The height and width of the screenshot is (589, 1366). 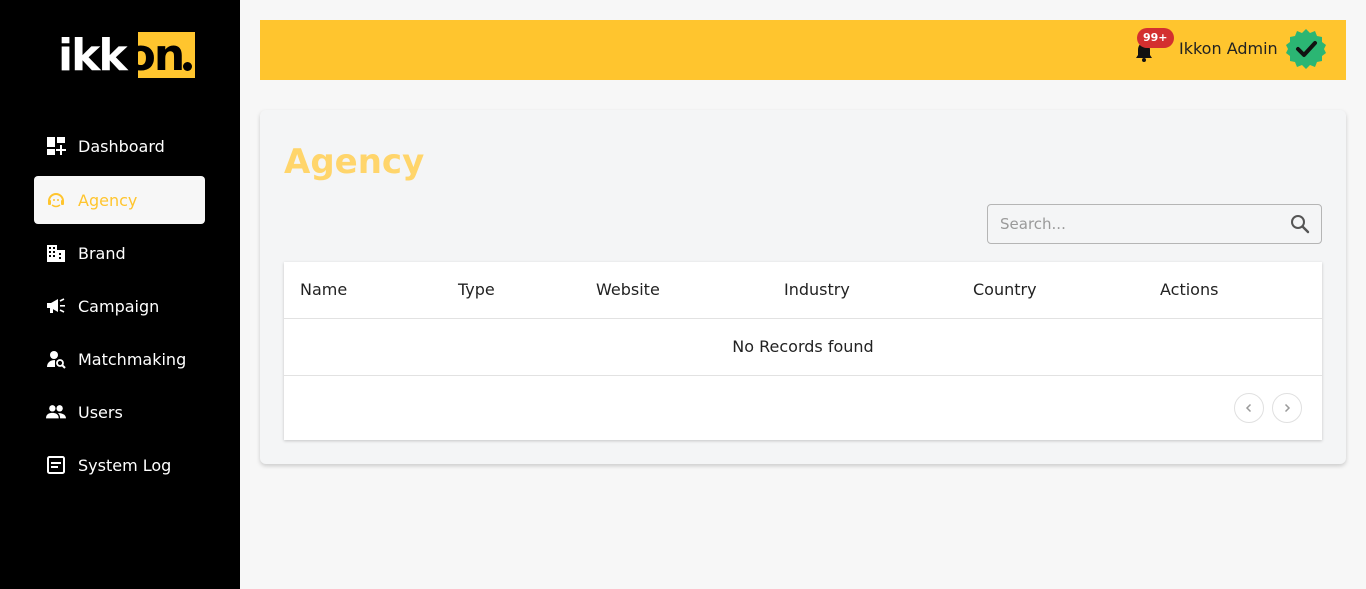 I want to click on column-header-country: Country, so click(x=1005, y=289).